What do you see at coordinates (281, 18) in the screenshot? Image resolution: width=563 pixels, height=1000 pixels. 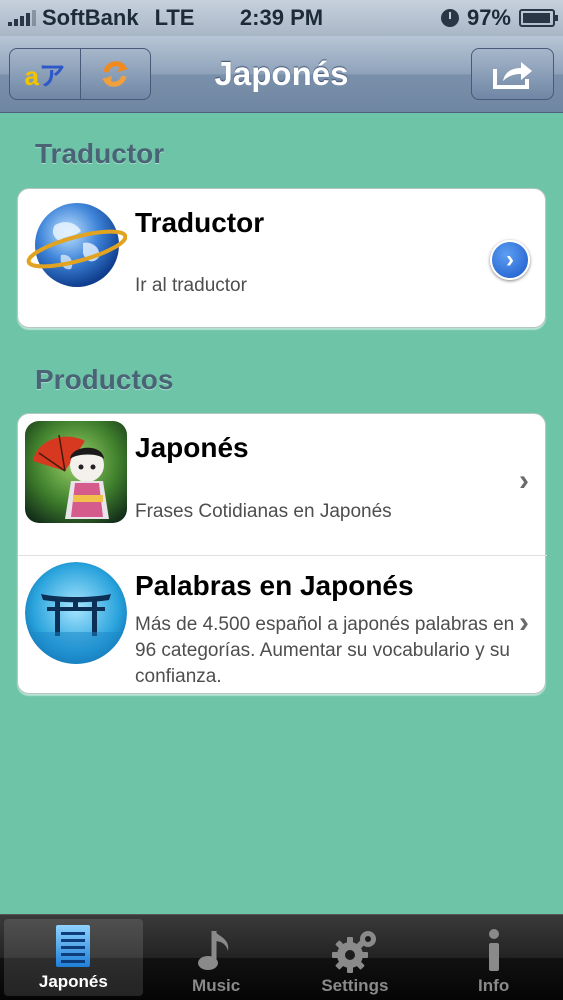 I see `status-bar: SoftBank LTE 2:39 PM 97%` at bounding box center [281, 18].